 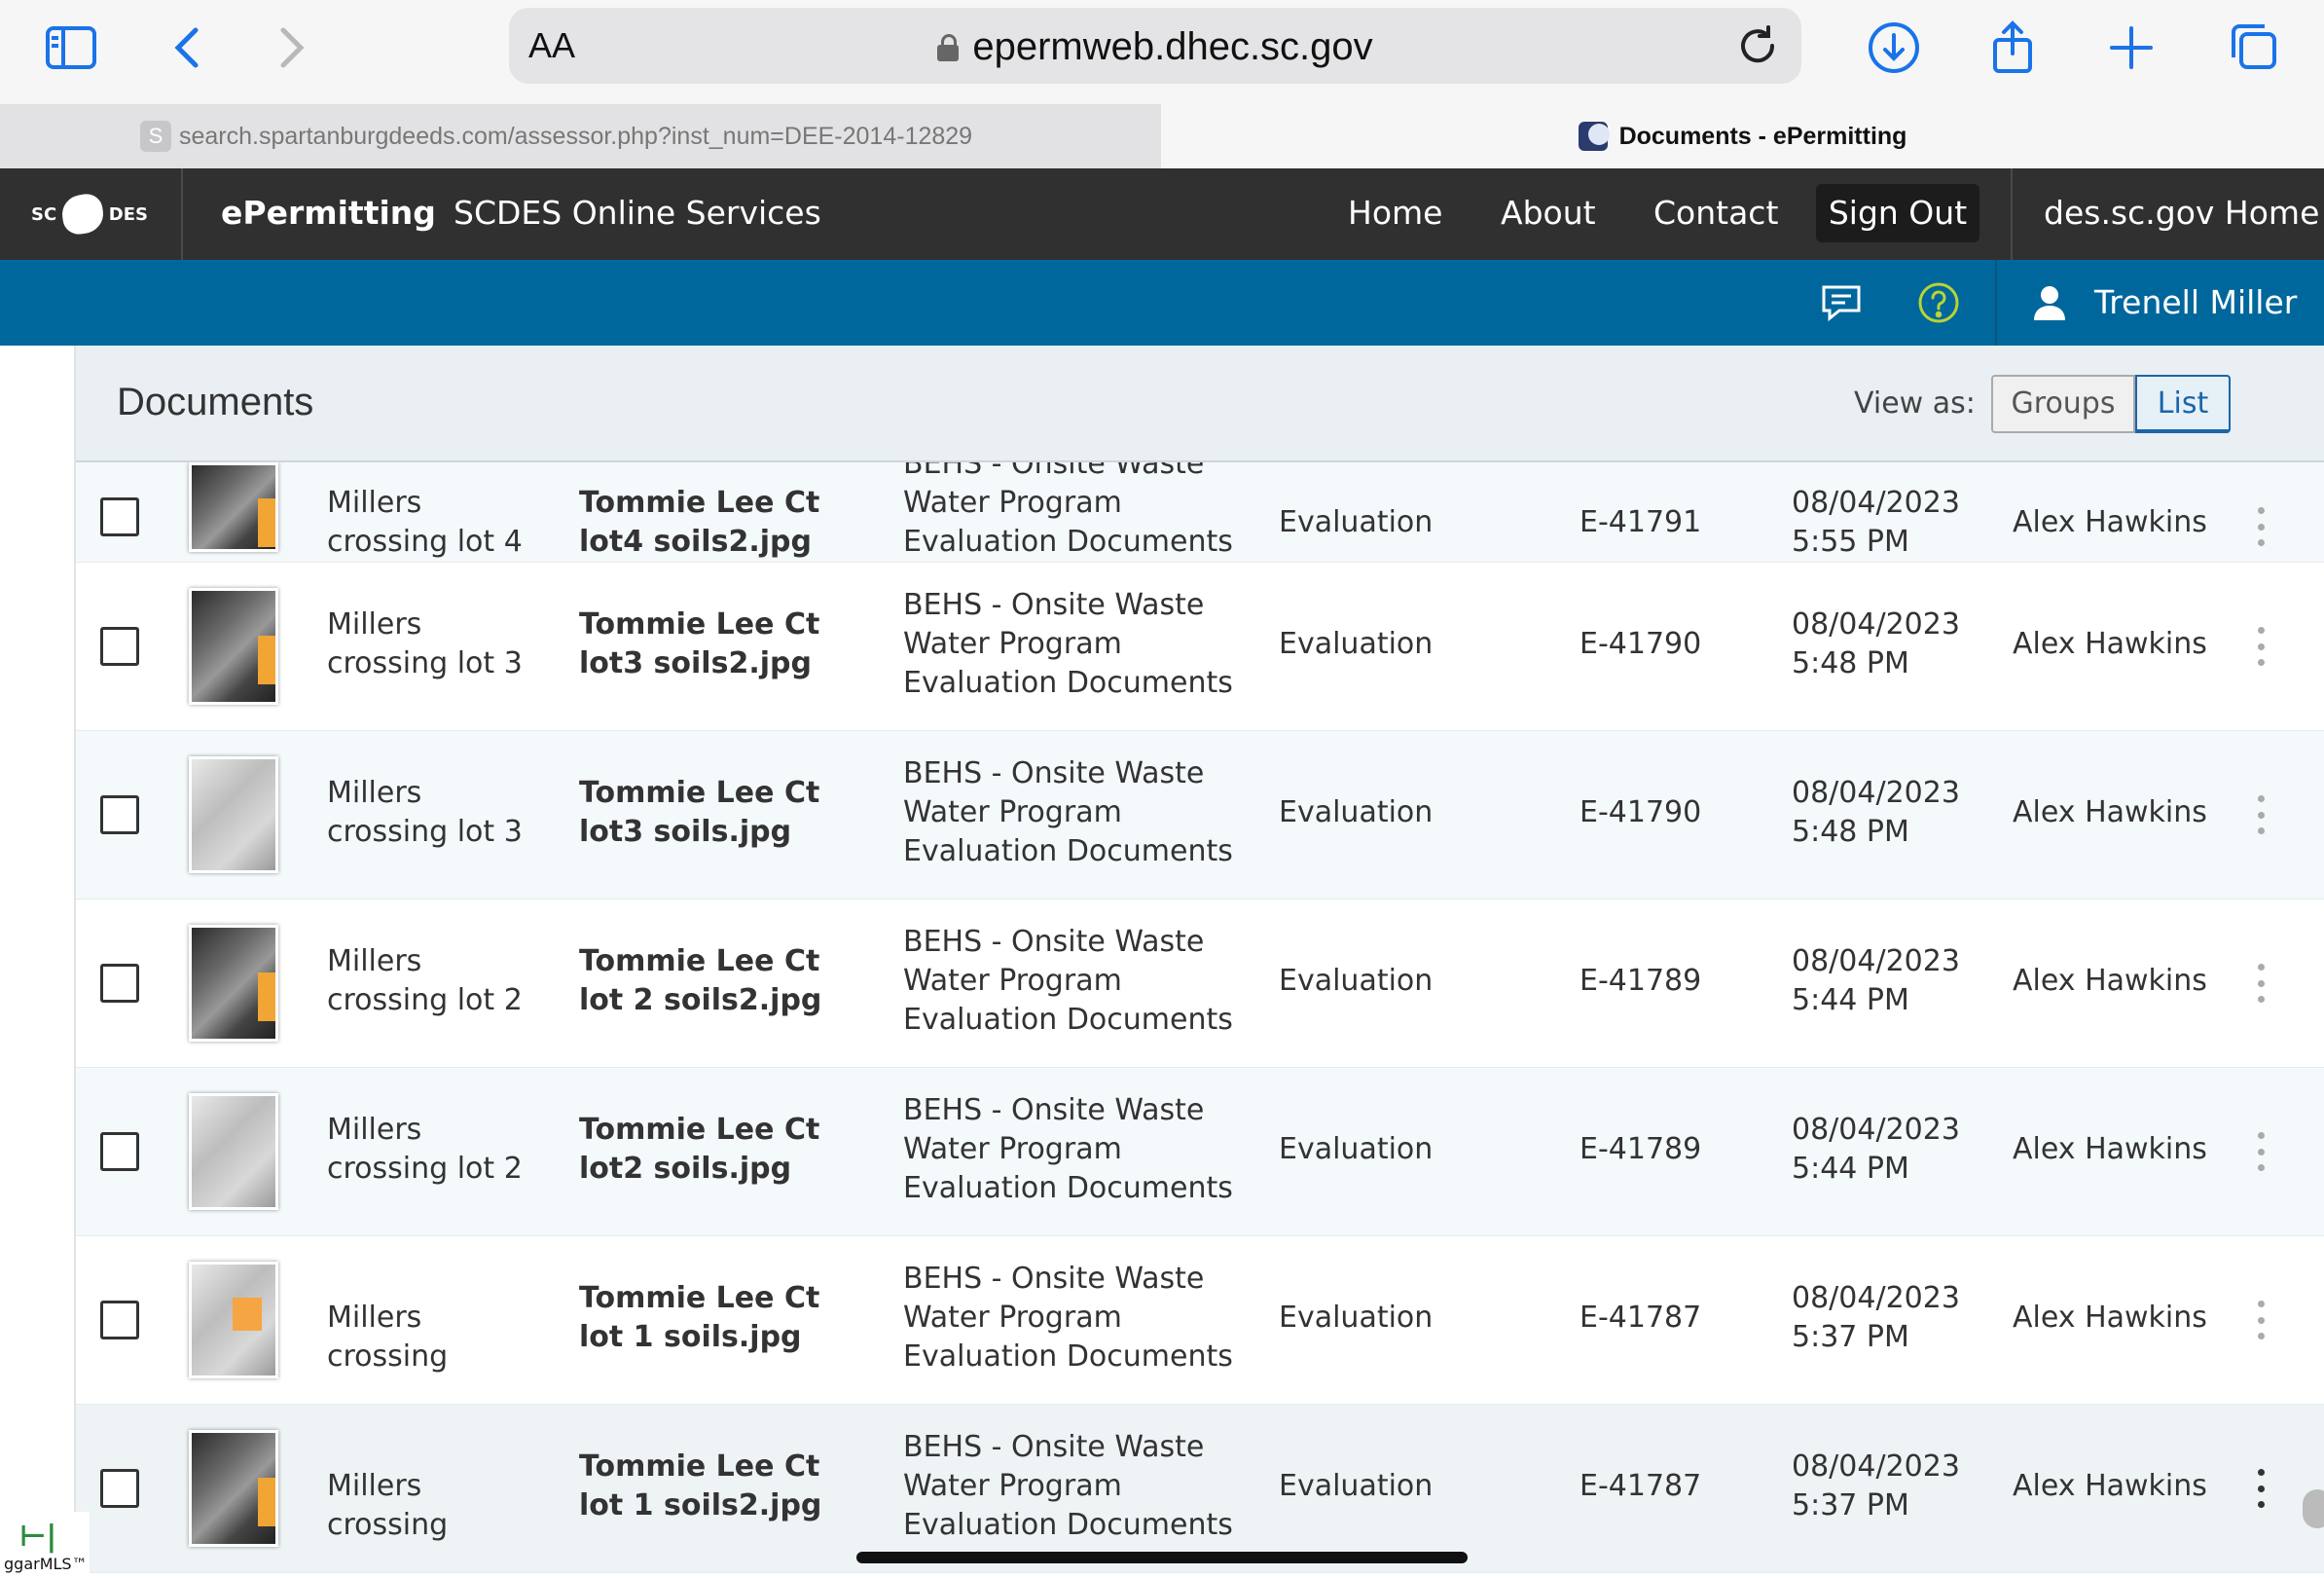 I want to click on logo-text-left: SC, so click(x=44, y=214).